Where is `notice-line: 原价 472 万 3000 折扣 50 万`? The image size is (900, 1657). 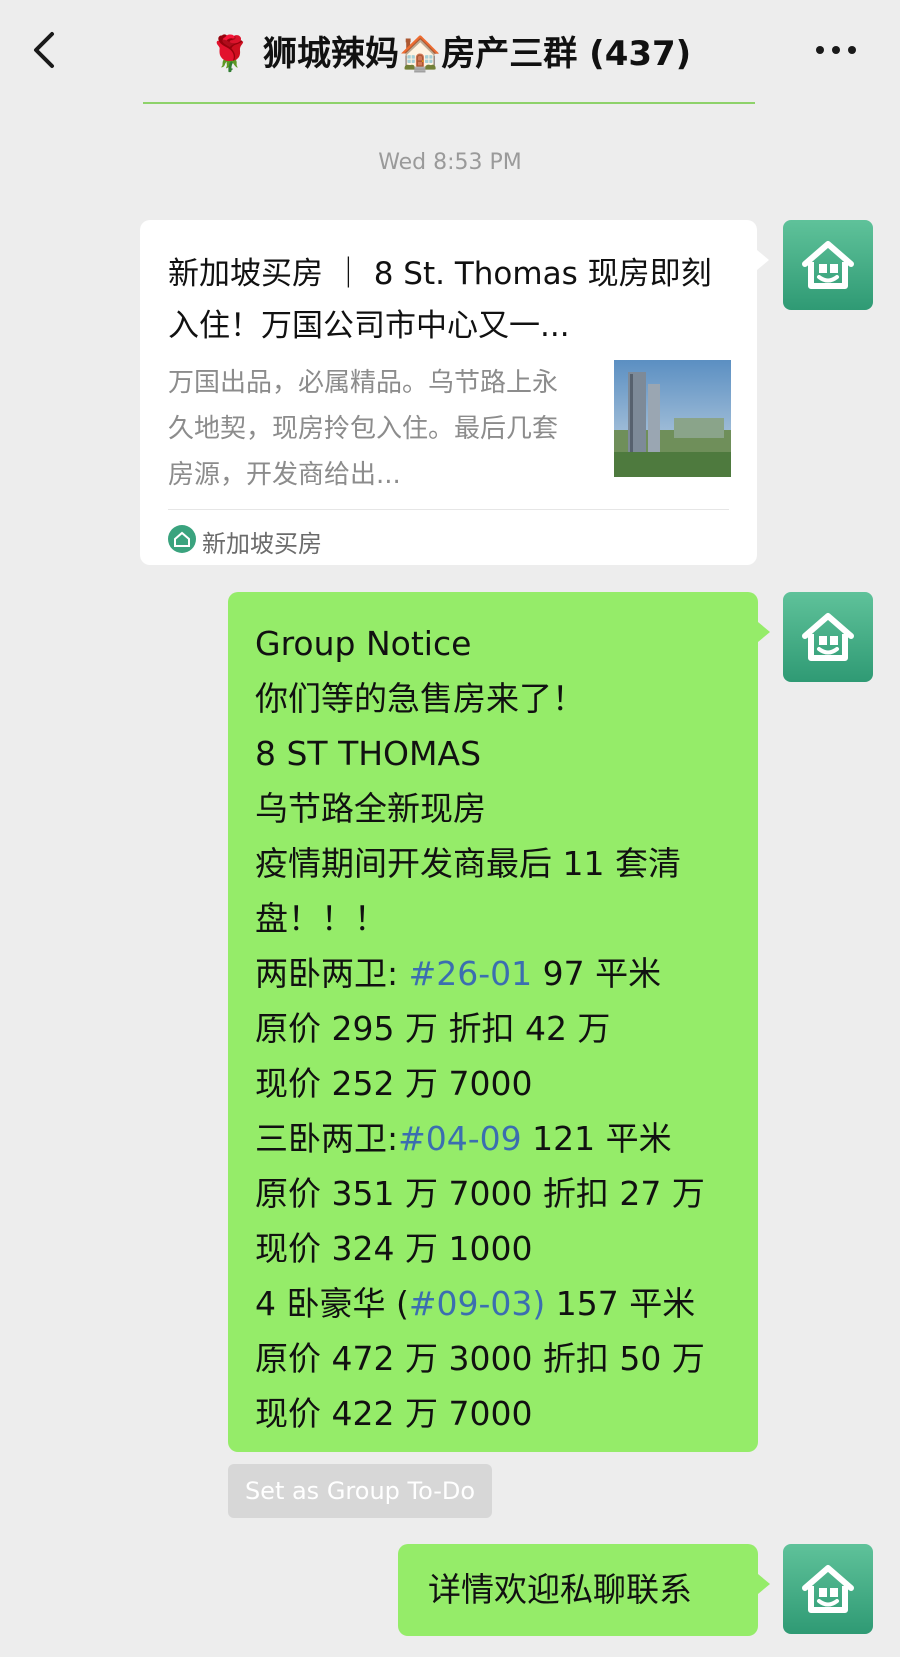
notice-line: 原价 472 万 3000 折扣 50 万 is located at coordinates (480, 1358).